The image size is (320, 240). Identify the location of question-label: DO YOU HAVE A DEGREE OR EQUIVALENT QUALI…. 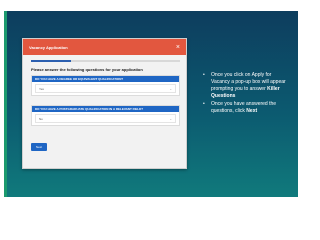
(105, 79).